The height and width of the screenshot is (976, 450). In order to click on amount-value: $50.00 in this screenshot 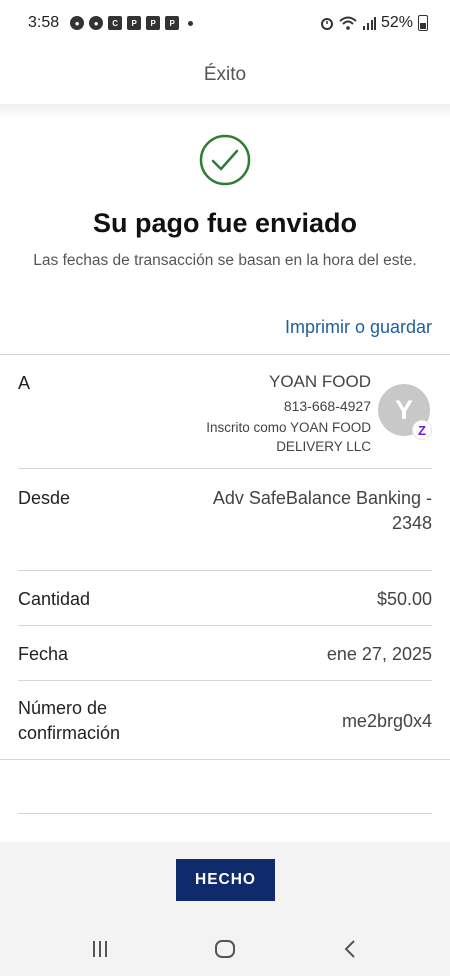, I will do `click(404, 599)`.